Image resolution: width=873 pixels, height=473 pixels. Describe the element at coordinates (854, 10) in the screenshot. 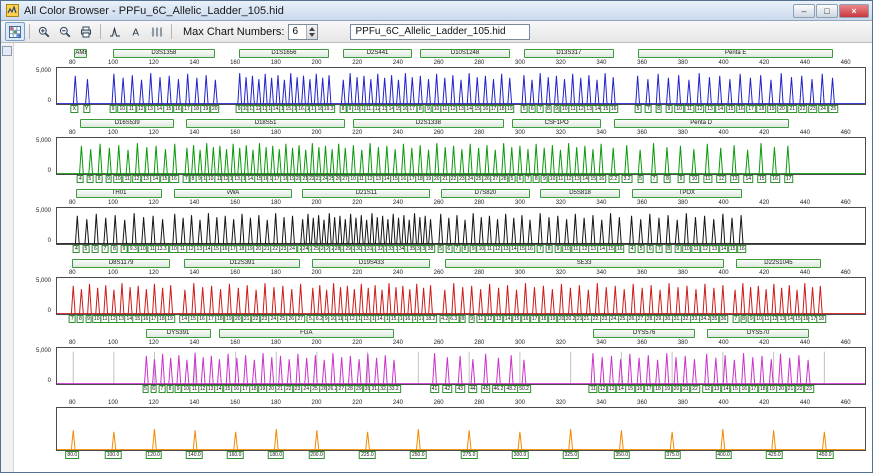

I see `close-button: ×` at that location.